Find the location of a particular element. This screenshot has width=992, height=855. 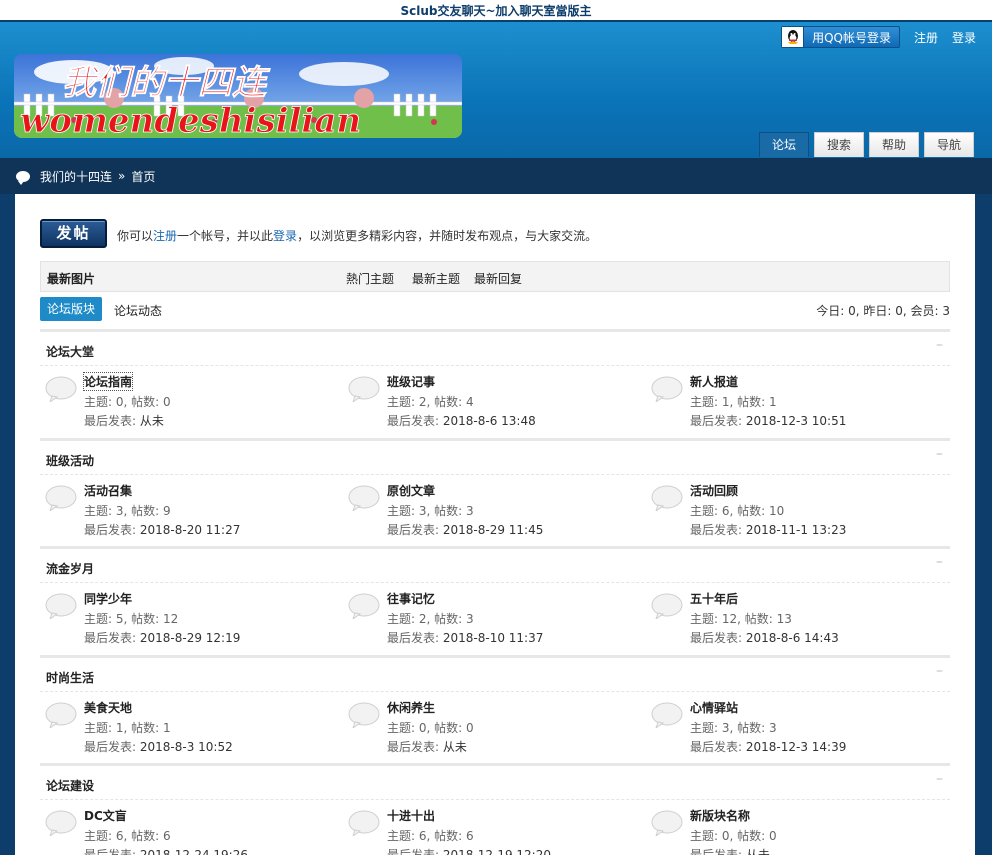

qq-login-label: 用QQ帐号登录 is located at coordinates (851, 37).